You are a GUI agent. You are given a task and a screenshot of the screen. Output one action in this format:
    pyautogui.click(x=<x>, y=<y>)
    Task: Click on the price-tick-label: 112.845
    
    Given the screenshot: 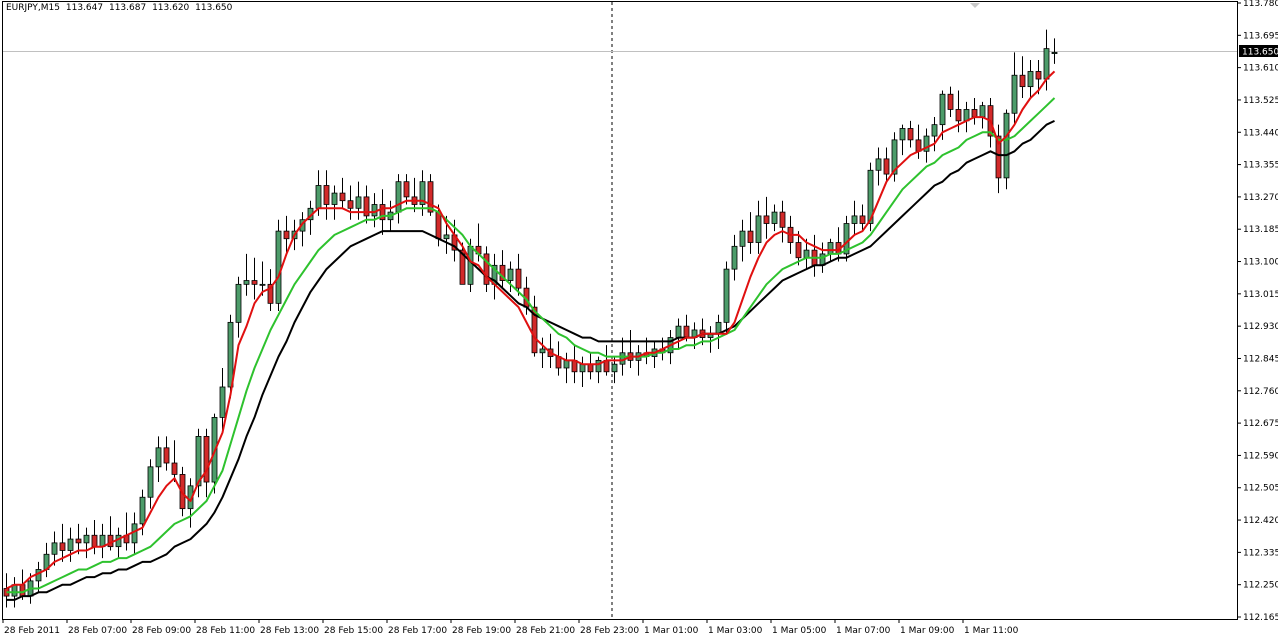 What is the action you would take?
    pyautogui.click(x=1260, y=359)
    